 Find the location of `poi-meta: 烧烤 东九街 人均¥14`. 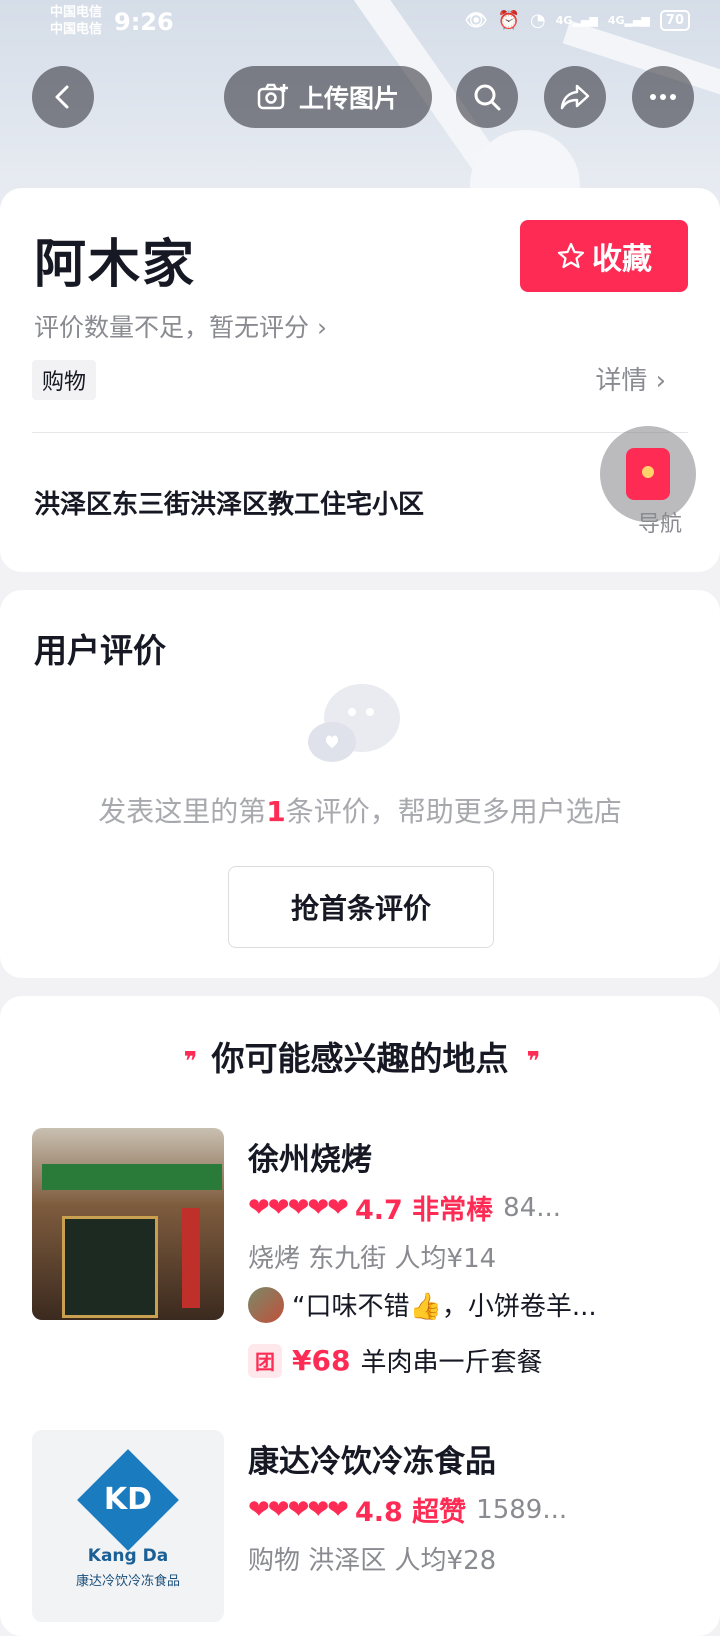

poi-meta: 烧烤 东九街 人均¥14 is located at coordinates (372, 1259).